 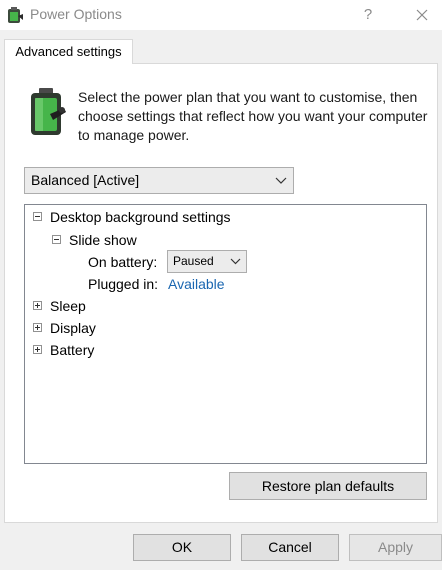 What do you see at coordinates (221, 15) in the screenshot?
I see `title-bar: Power Options ?` at bounding box center [221, 15].